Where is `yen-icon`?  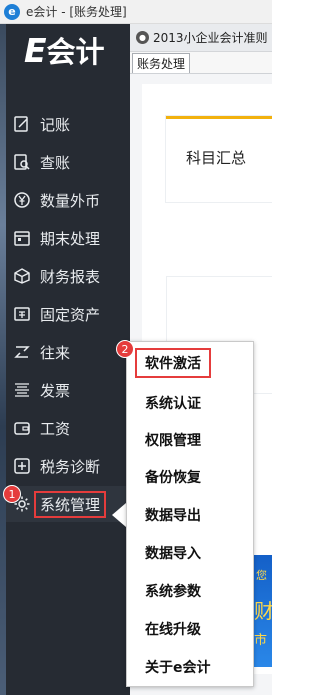 yen-icon is located at coordinates (22, 200).